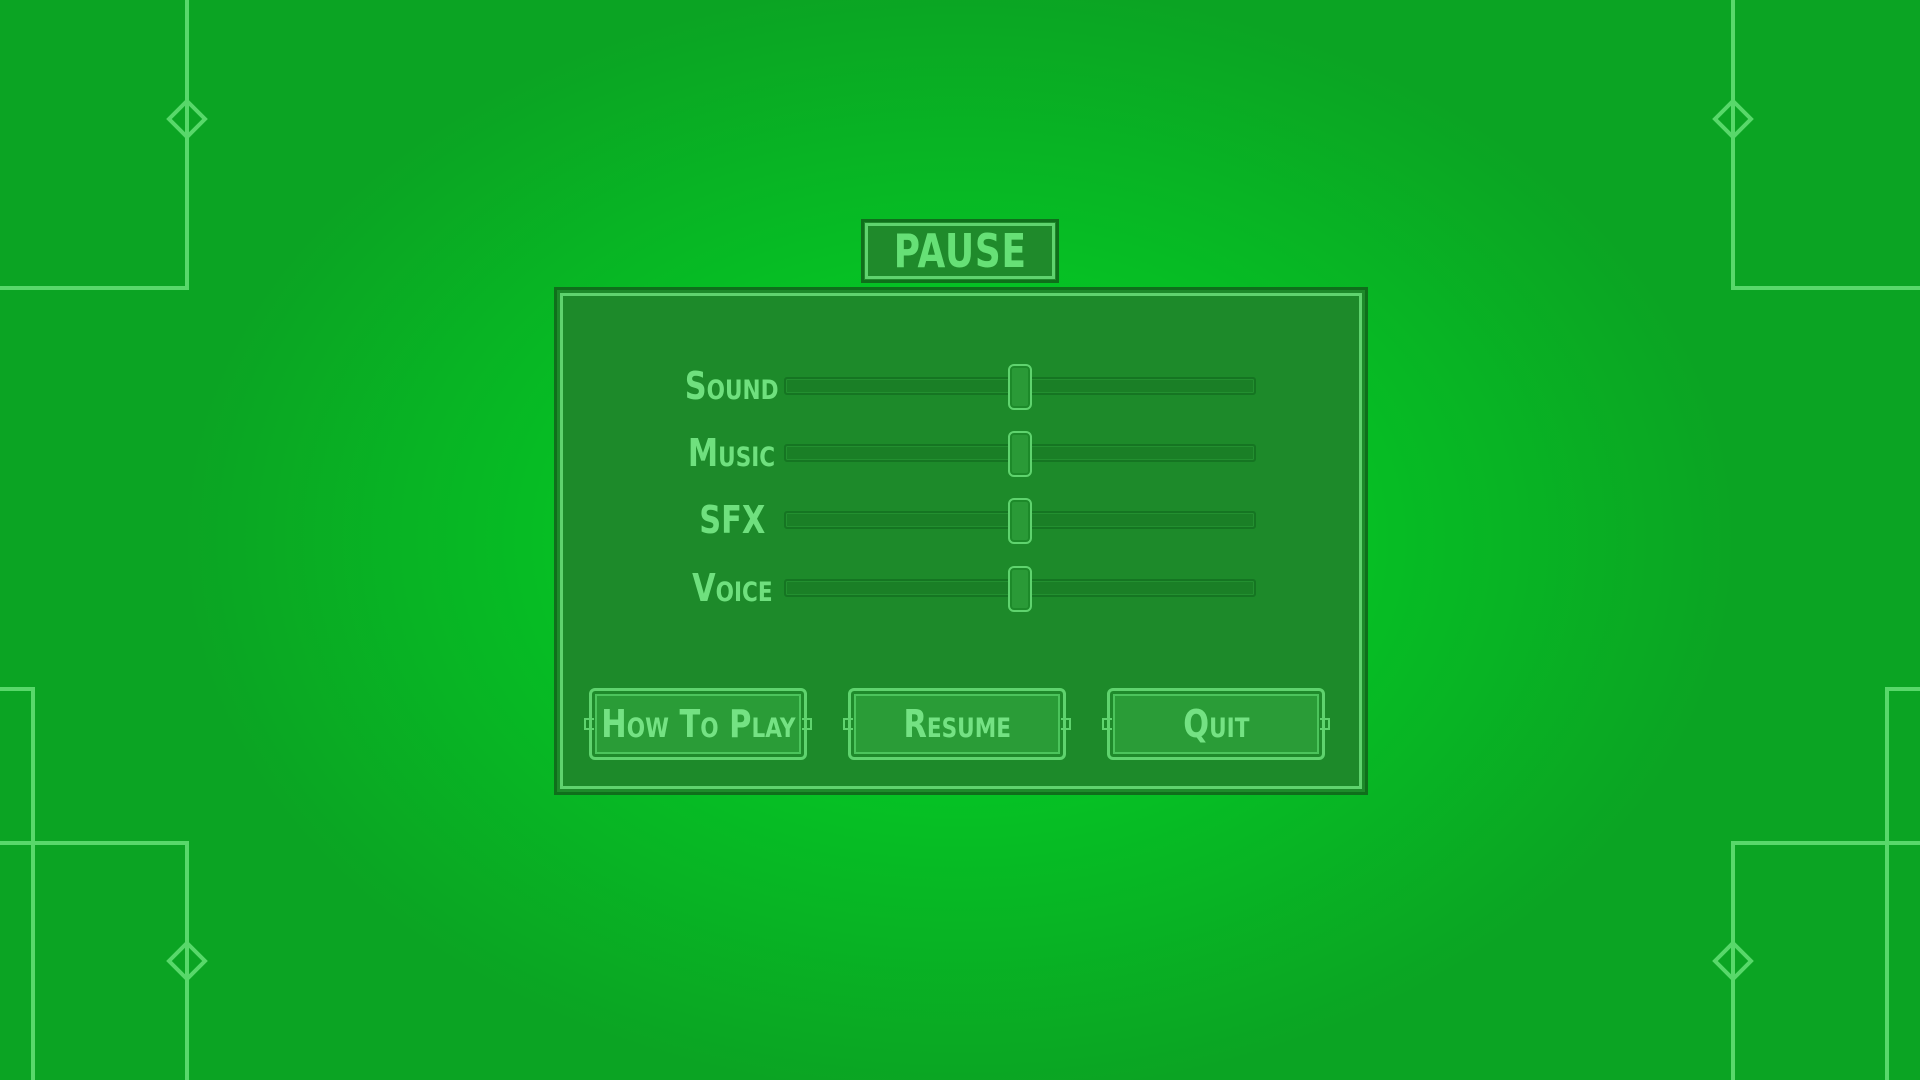  I want to click on voice-slider-handle, so click(1020, 589).